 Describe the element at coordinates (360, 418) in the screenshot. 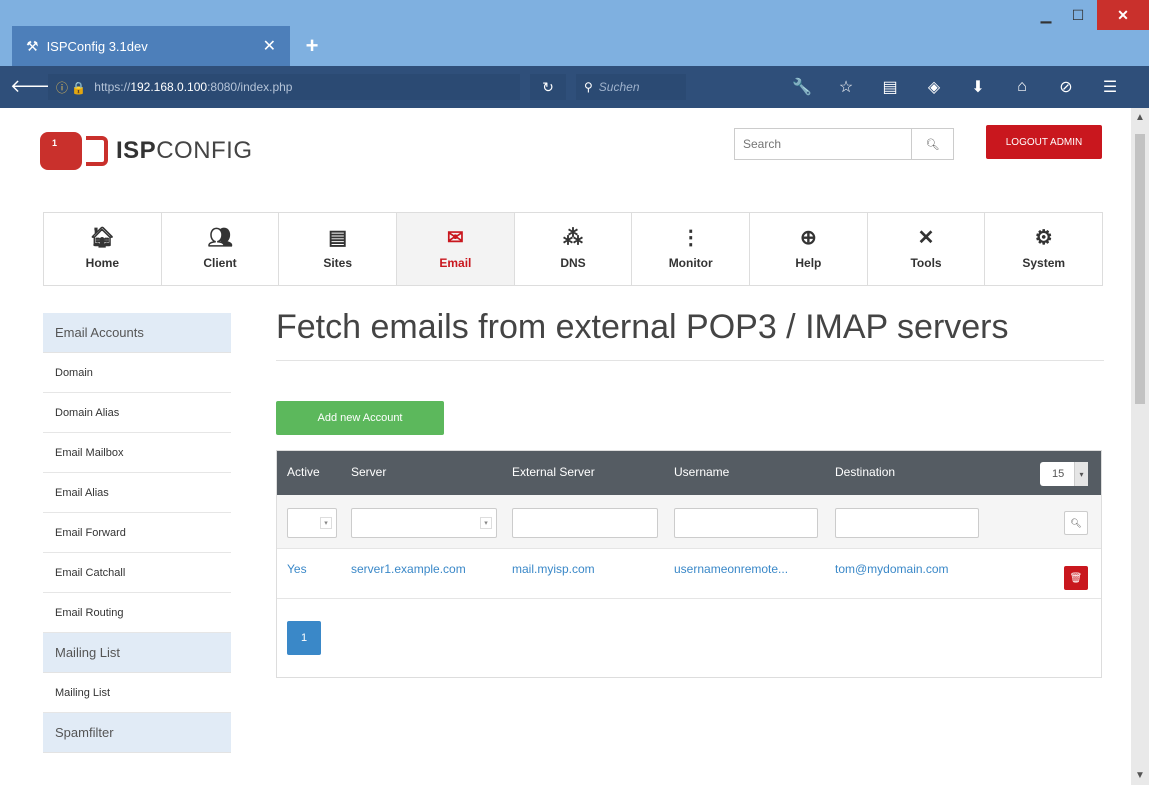

I see `add-new-account-button: Add new Account` at that location.